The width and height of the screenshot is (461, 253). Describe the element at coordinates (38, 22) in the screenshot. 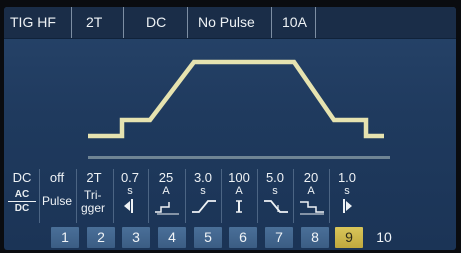

I see `process-mode: TIG HF` at that location.